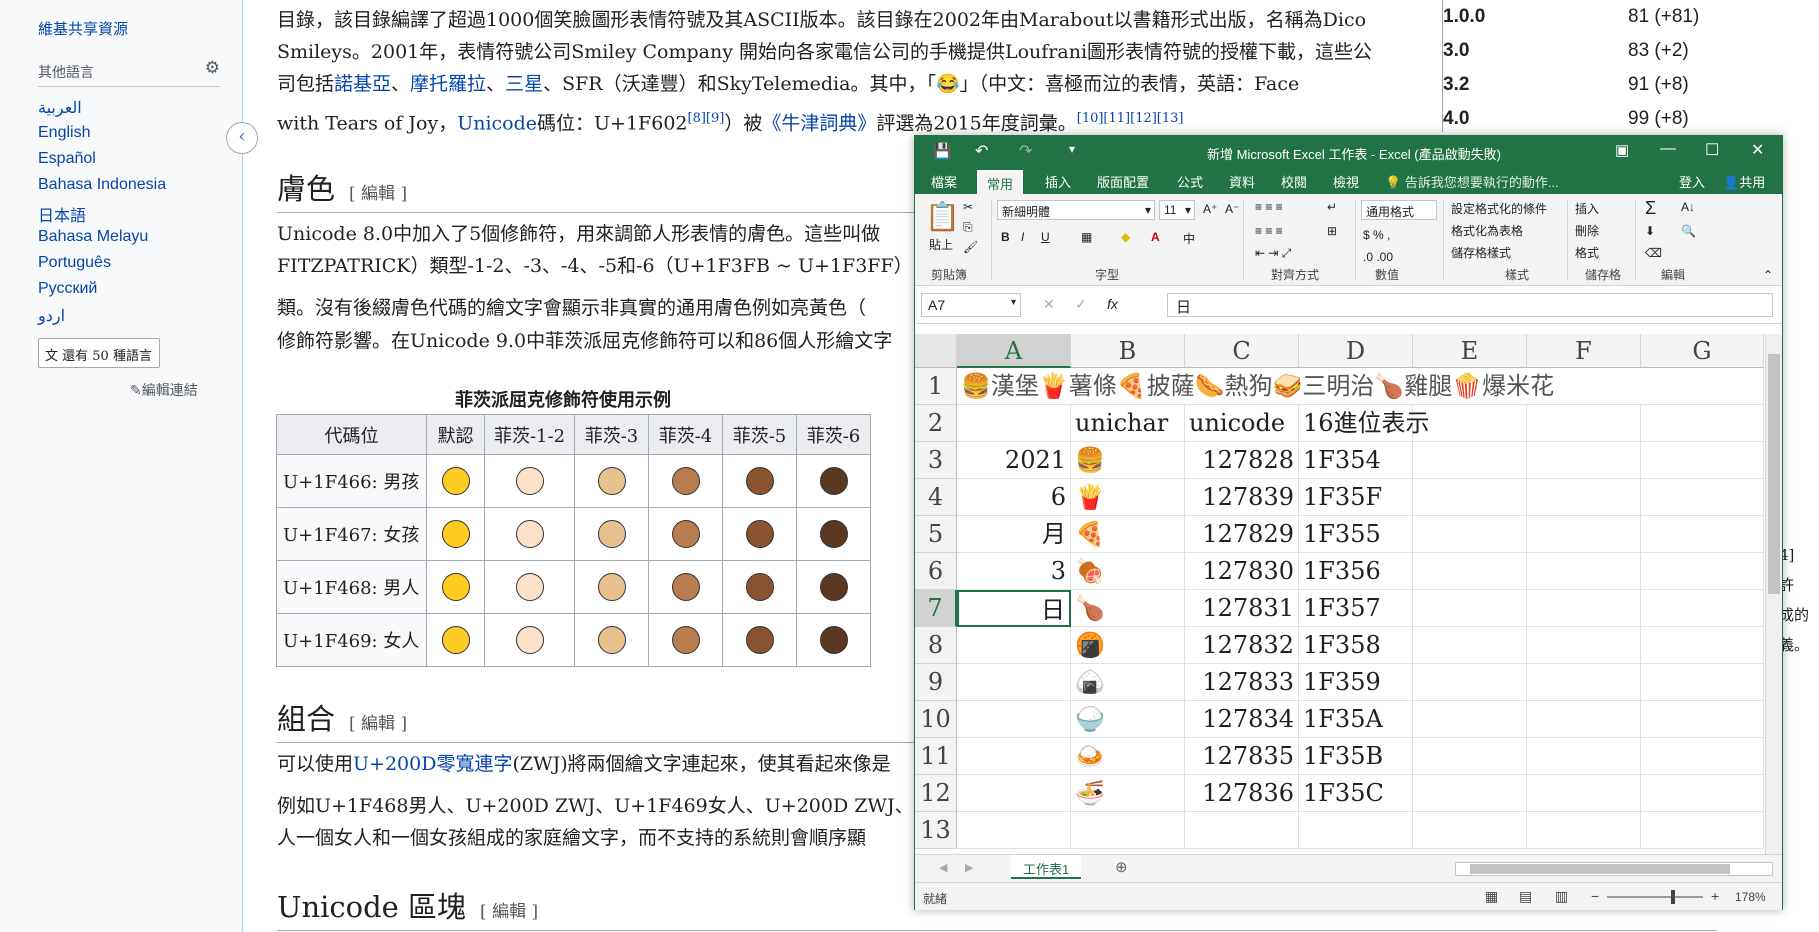 The image size is (1819, 932). Describe the element at coordinates (1673, 897) in the screenshot. I see `zoom-handle` at that location.